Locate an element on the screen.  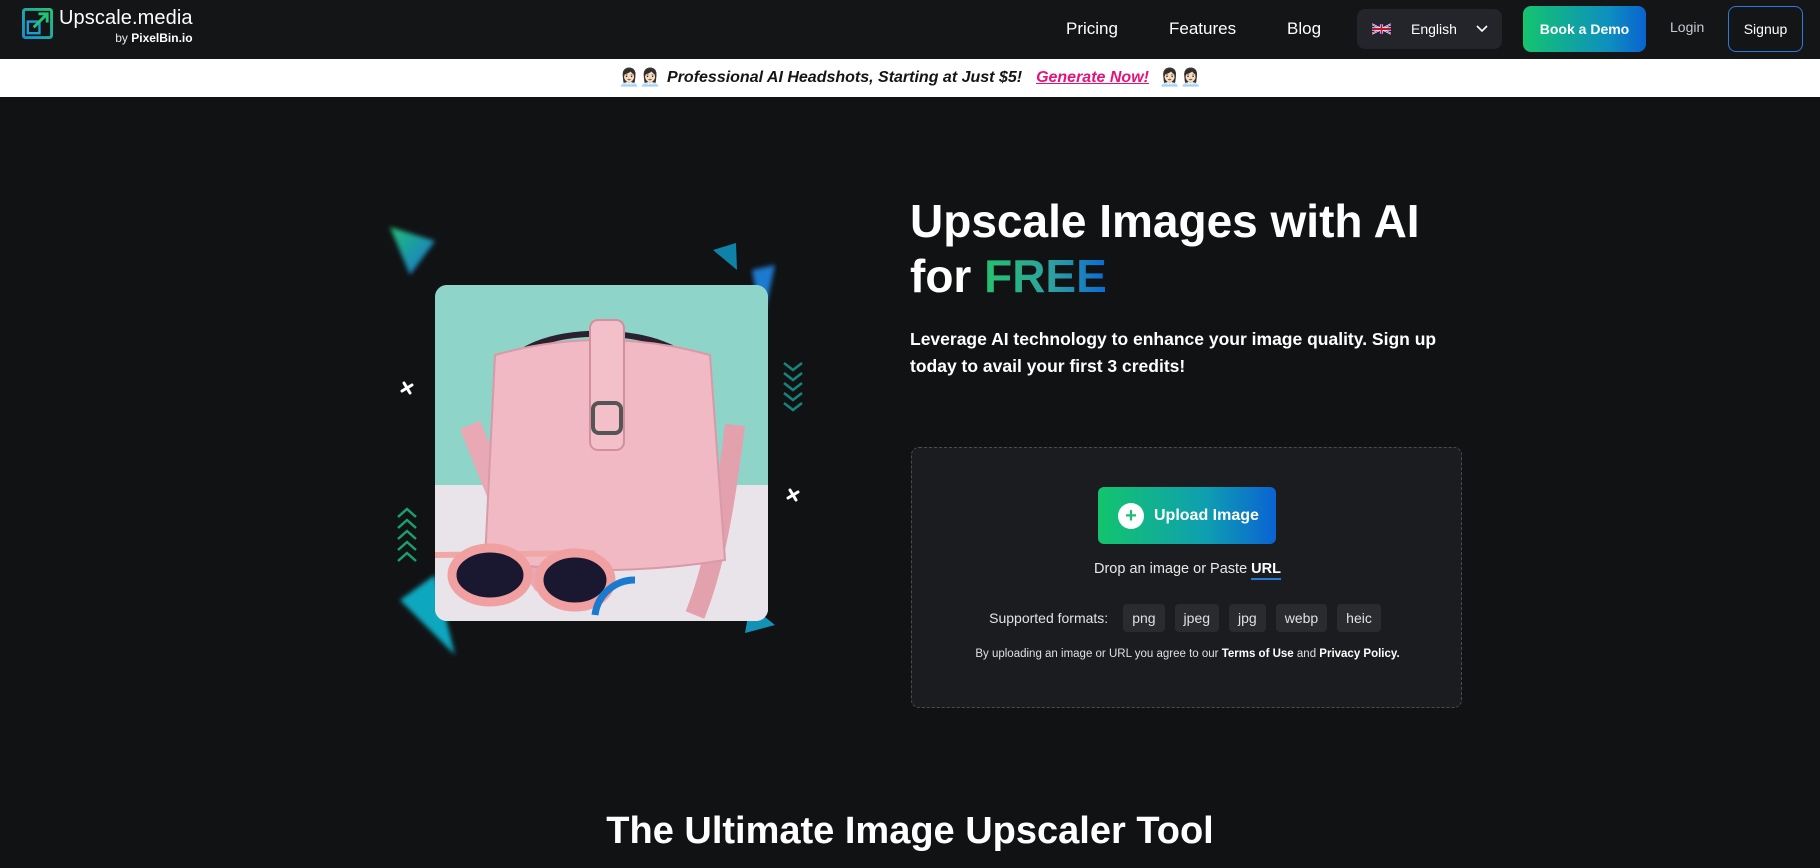
section-title: The Ultimate Image Upscaler Tool is located at coordinates (910, 831).